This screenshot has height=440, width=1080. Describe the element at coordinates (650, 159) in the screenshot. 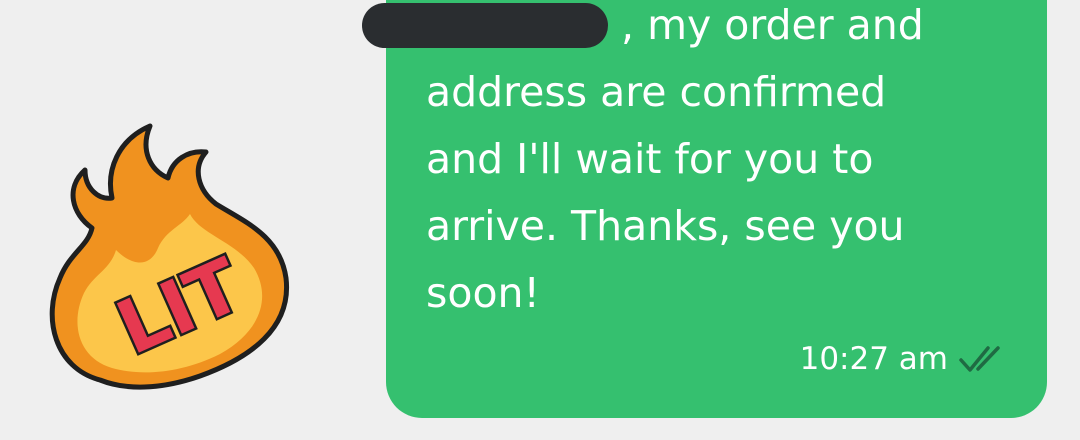

I see `message-line-3: and I'll wait for you to` at that location.